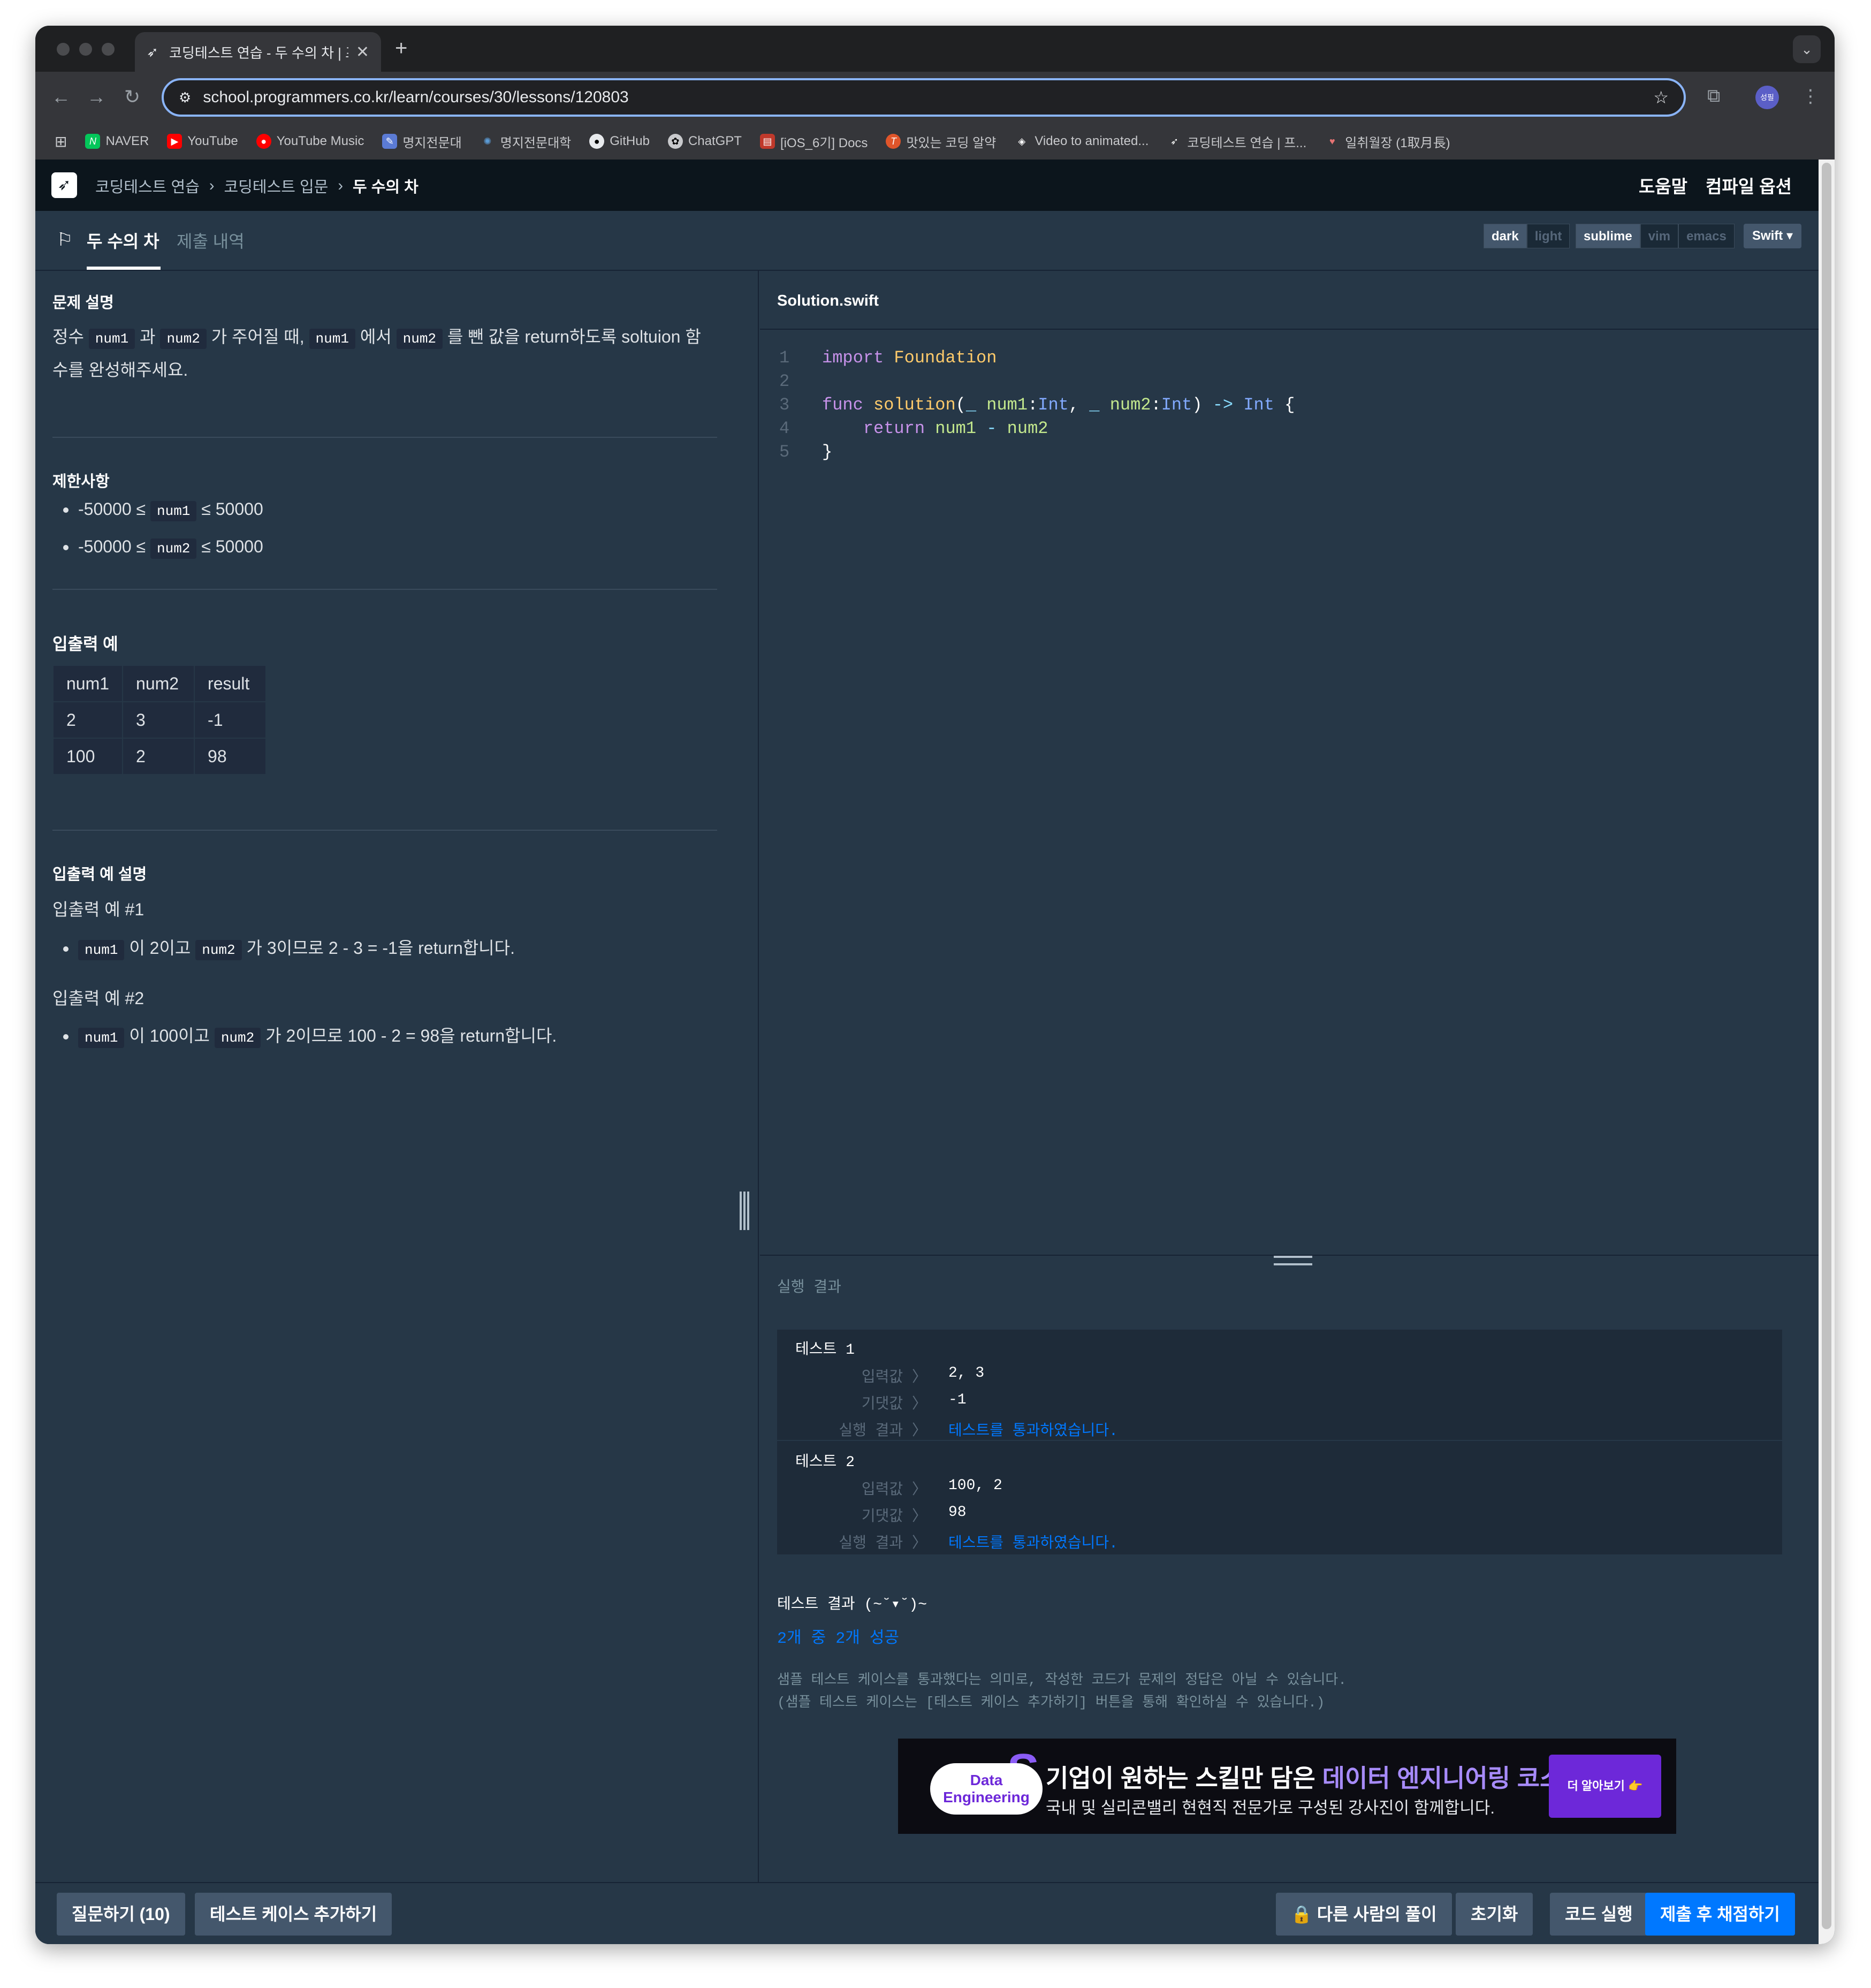  What do you see at coordinates (1495, 1914) in the screenshot?
I see `reset-button: 초기화` at bounding box center [1495, 1914].